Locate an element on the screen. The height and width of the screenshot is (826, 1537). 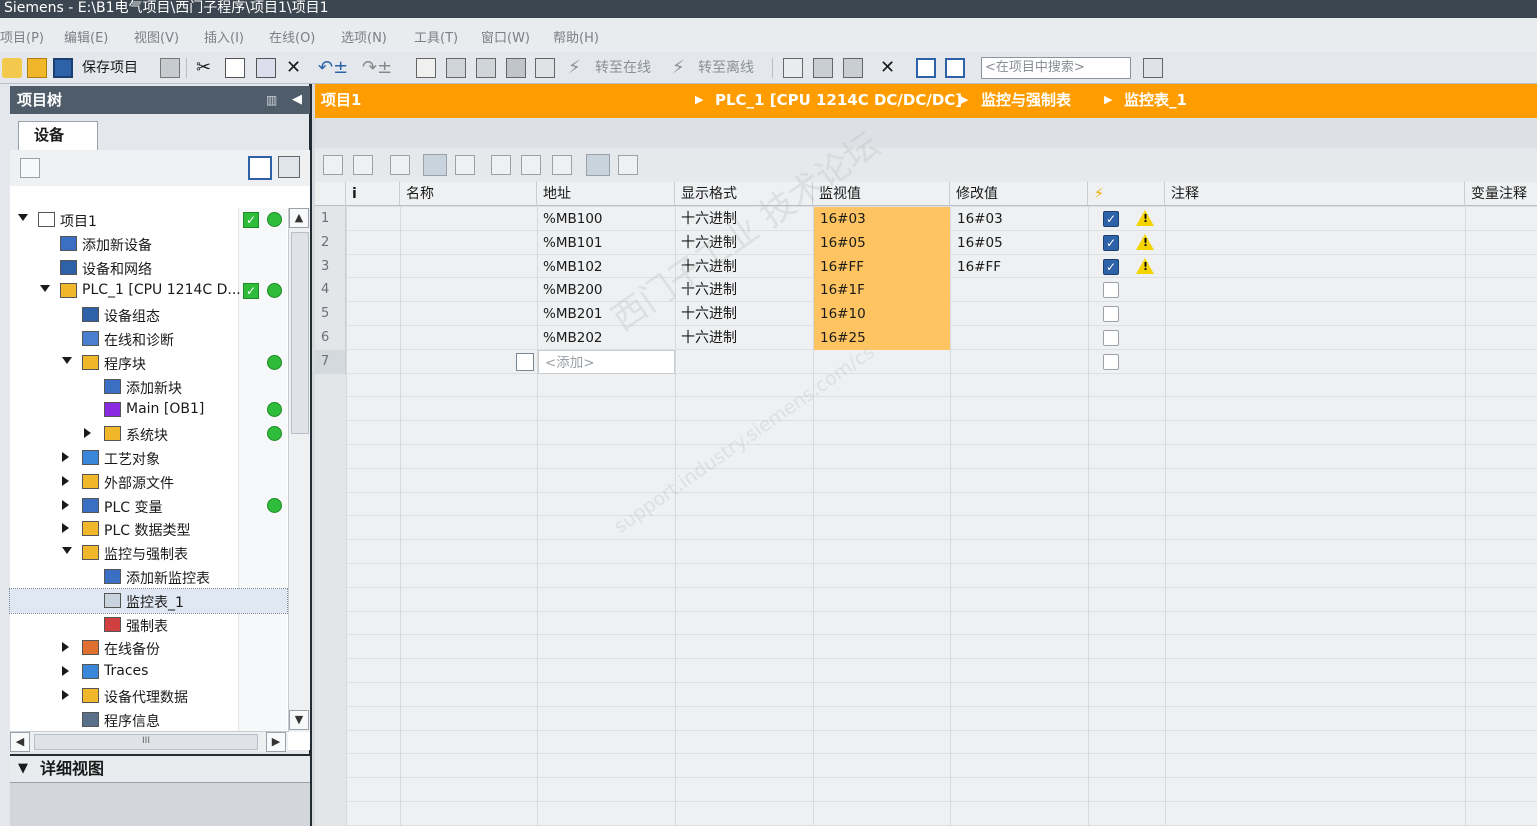
go-offline-button: 转至离线 is located at coordinates (726, 68).